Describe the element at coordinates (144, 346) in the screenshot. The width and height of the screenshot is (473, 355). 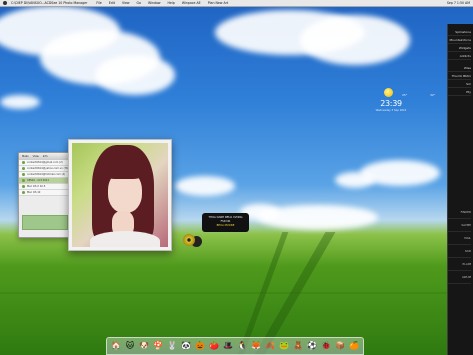
I see `dock-dog-icon: 🐶` at that location.